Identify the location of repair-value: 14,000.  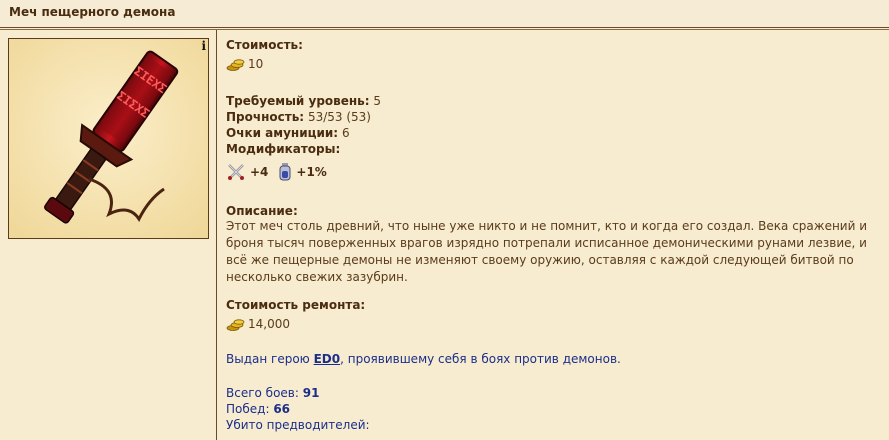
(269, 324).